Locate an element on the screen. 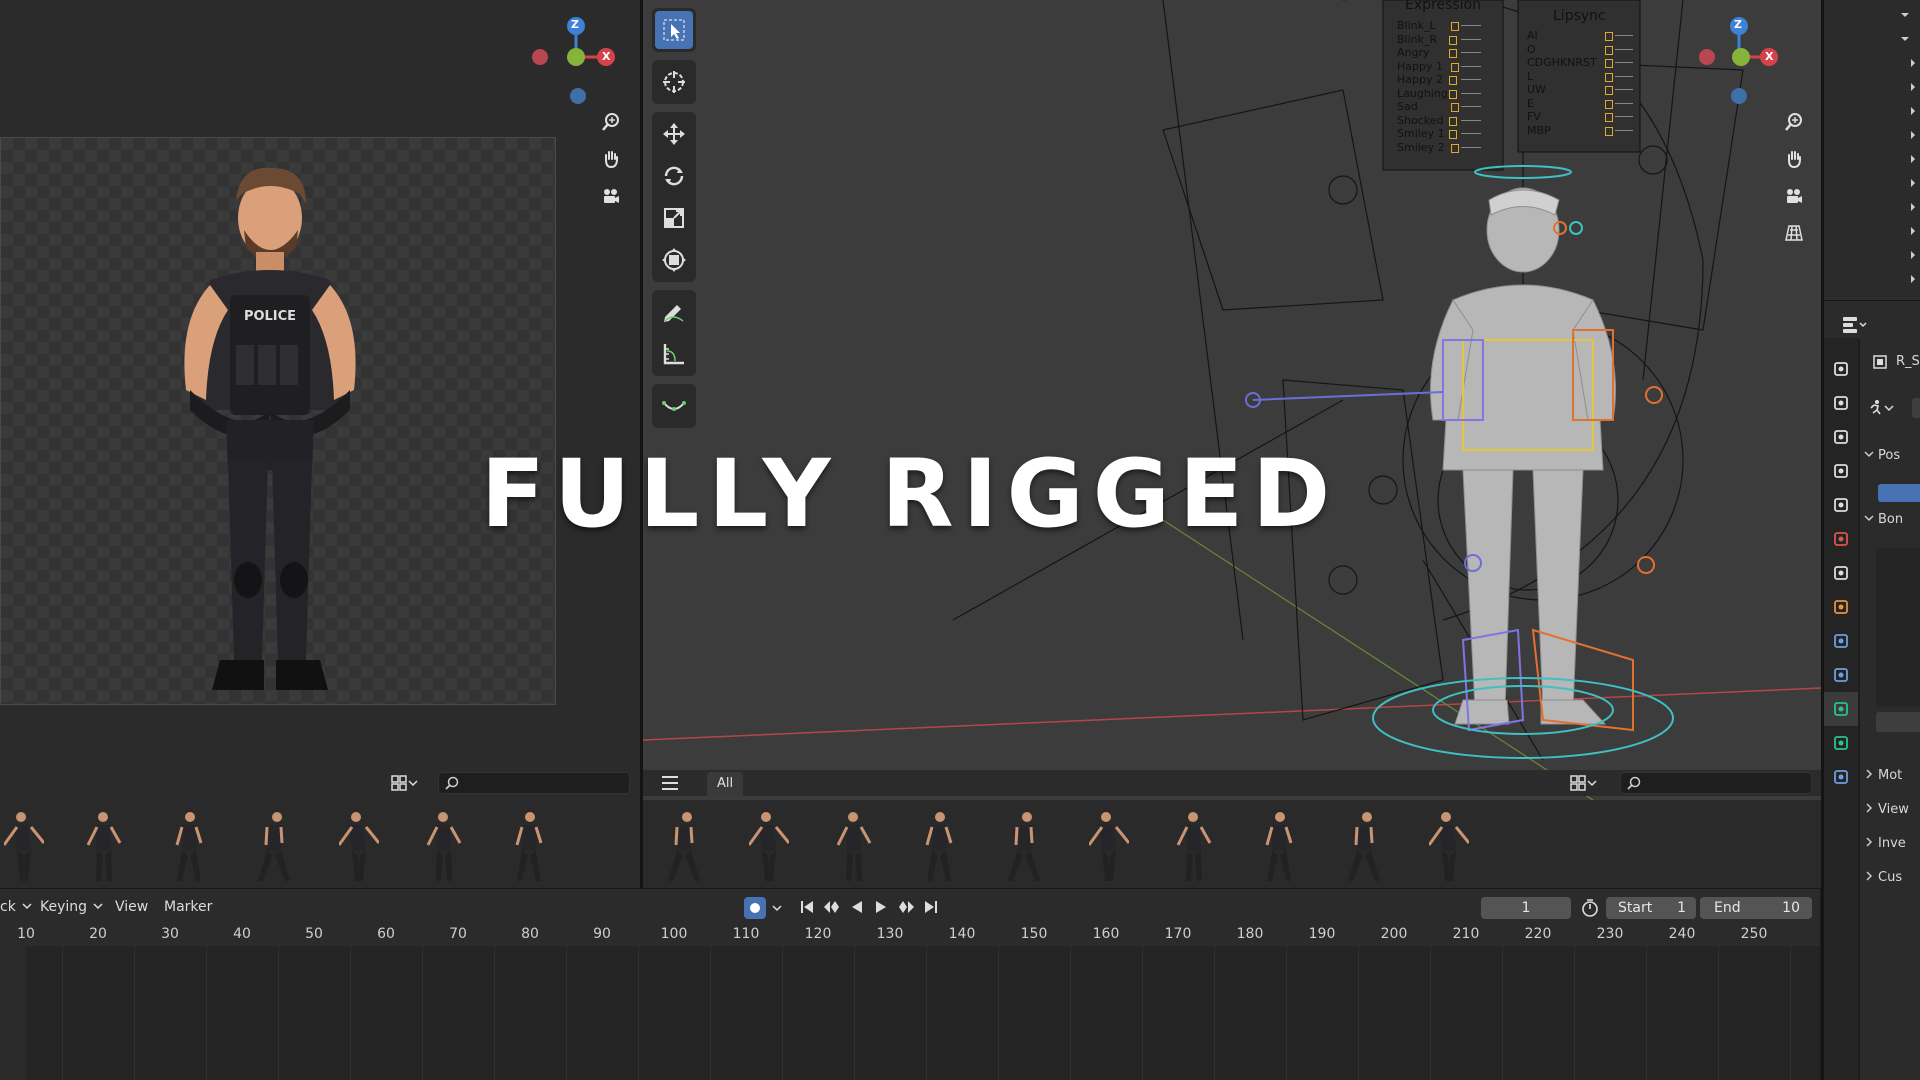  properties-tab-bone is located at coordinates (1841, 743).